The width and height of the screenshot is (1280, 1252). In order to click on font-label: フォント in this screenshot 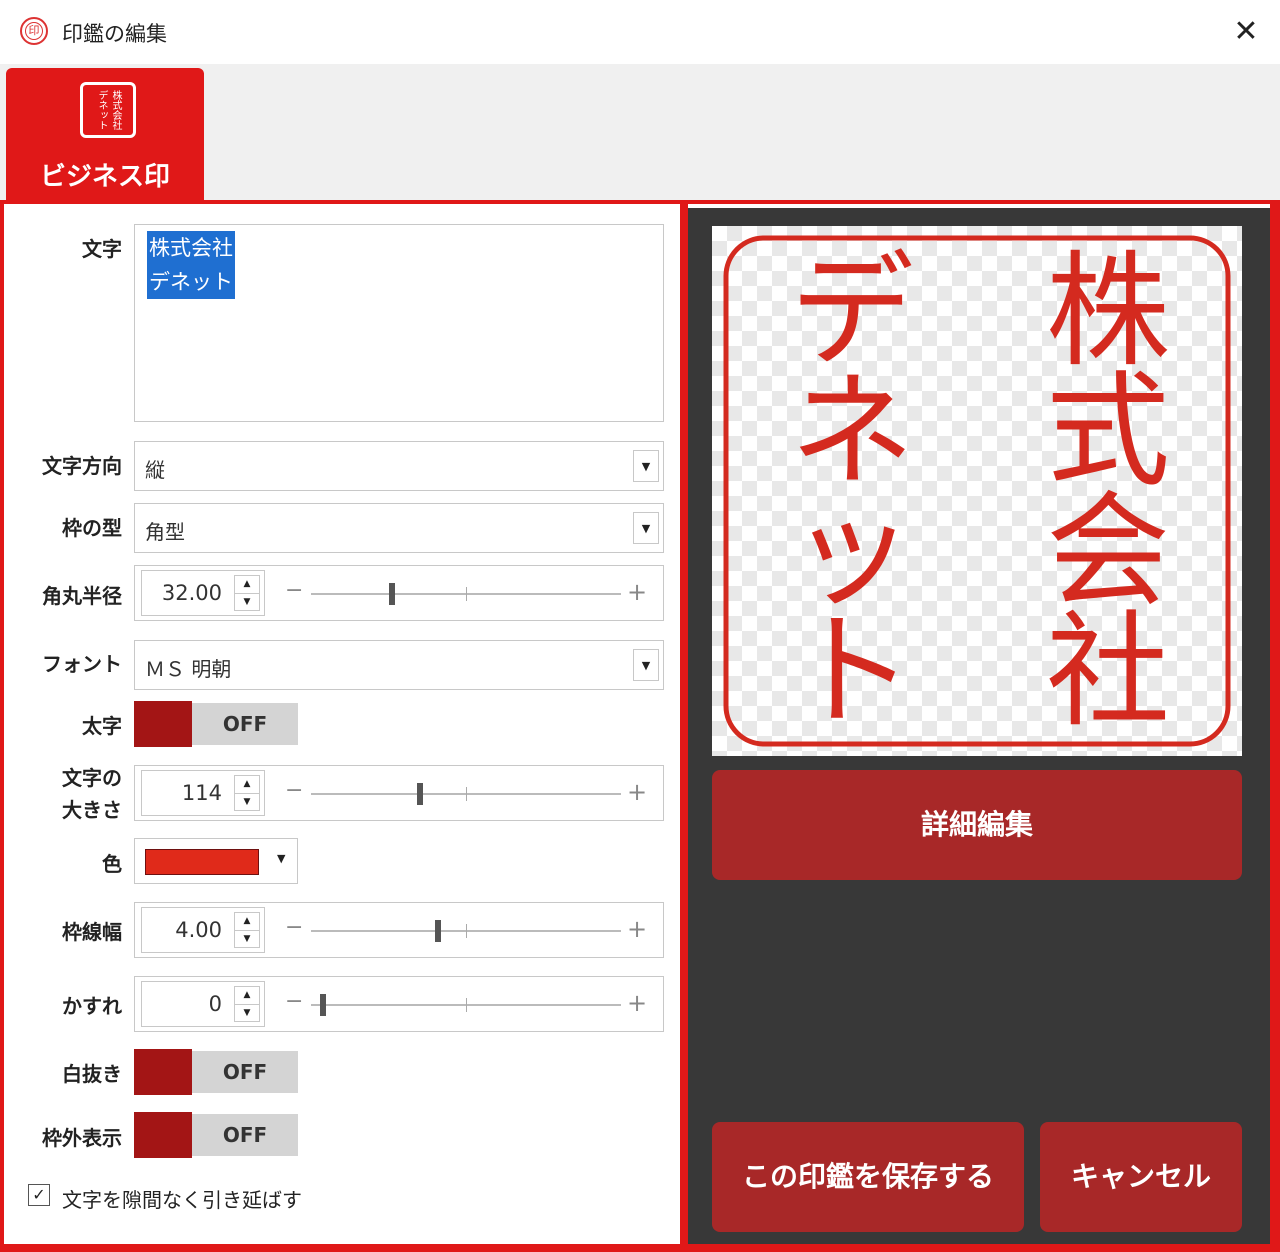, I will do `click(82, 664)`.